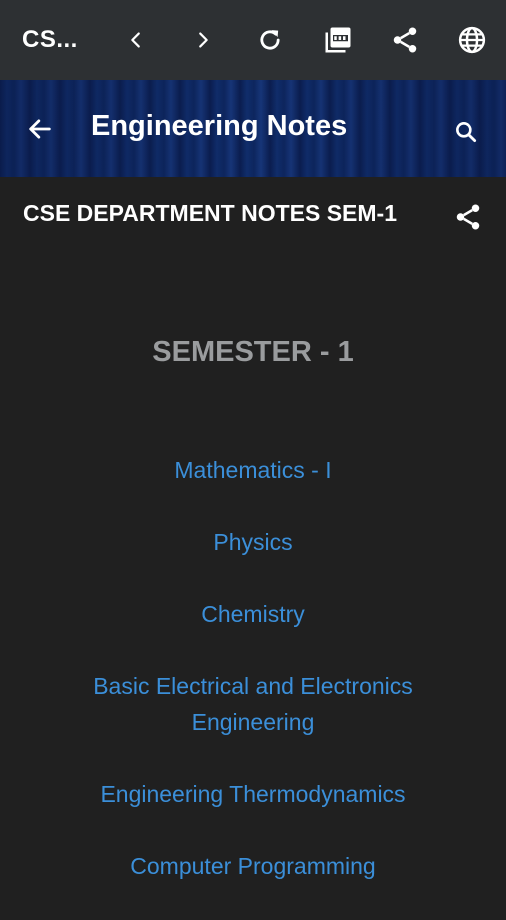 The image size is (506, 920). I want to click on back-nav-button, so click(136, 40).